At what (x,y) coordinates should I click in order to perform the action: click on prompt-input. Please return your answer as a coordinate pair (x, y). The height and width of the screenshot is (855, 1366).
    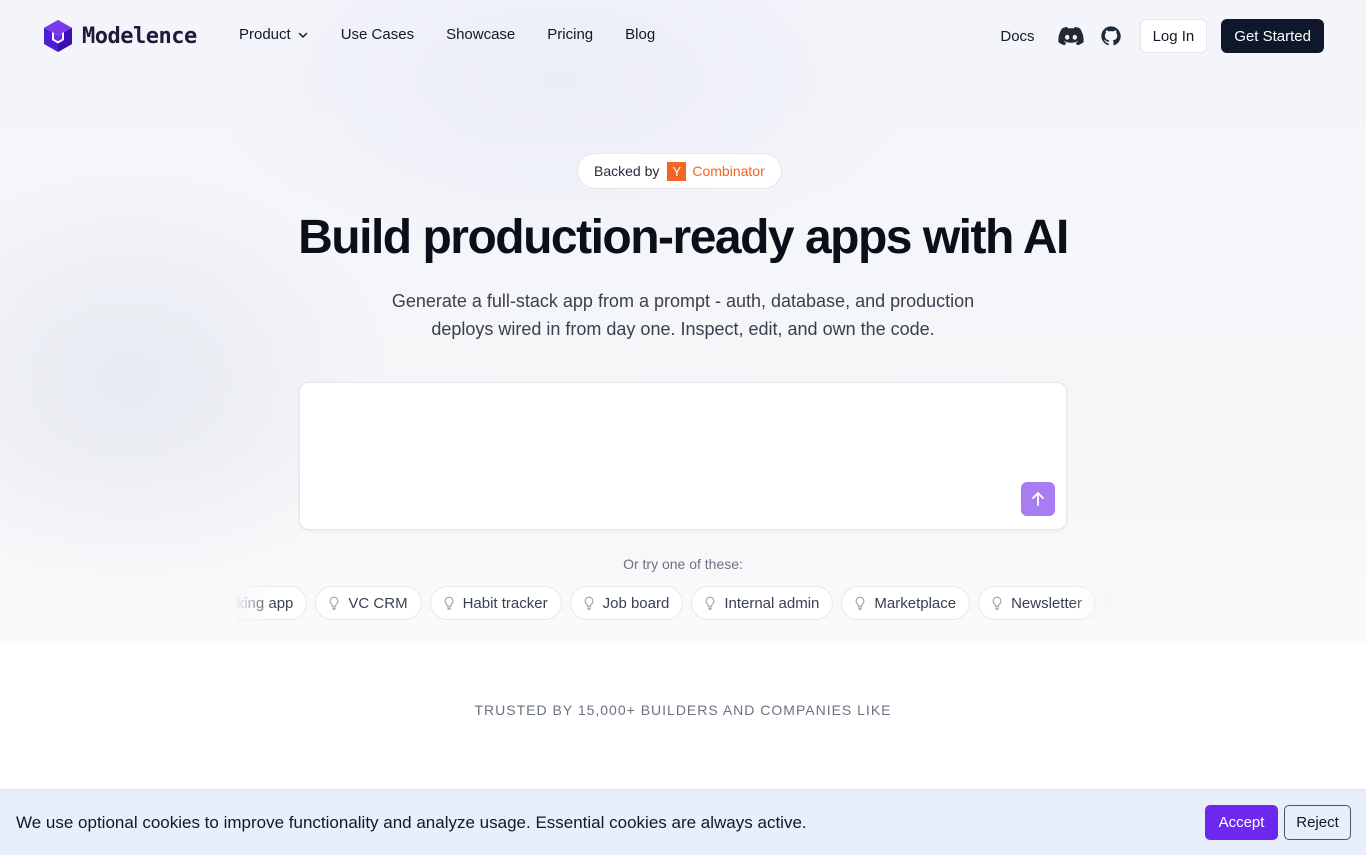
    Looking at the image, I should click on (663, 444).